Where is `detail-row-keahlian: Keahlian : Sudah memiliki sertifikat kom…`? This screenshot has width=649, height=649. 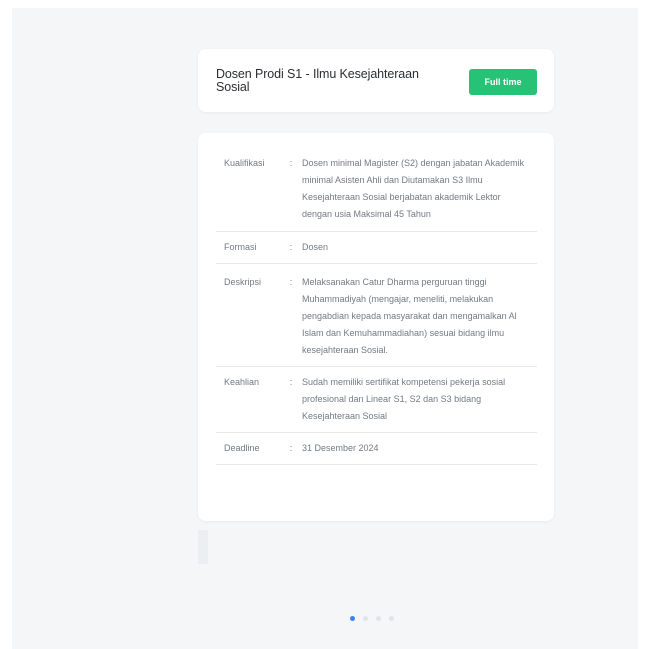 detail-row-keahlian: Keahlian : Sudah memiliki sertifikat kom… is located at coordinates (376, 400).